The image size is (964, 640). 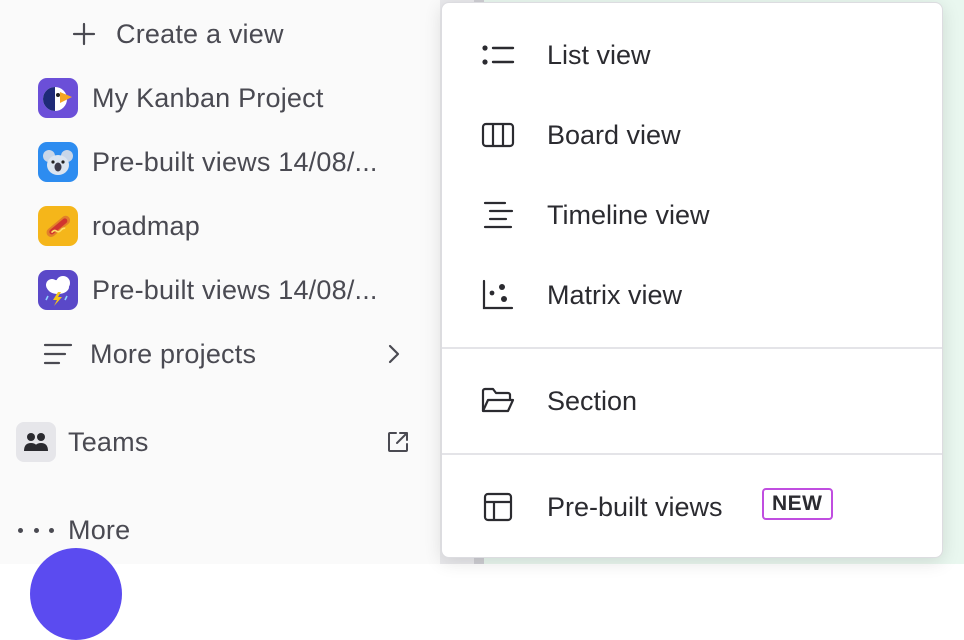 I want to click on menu-item-section: Section, so click(x=692, y=401).